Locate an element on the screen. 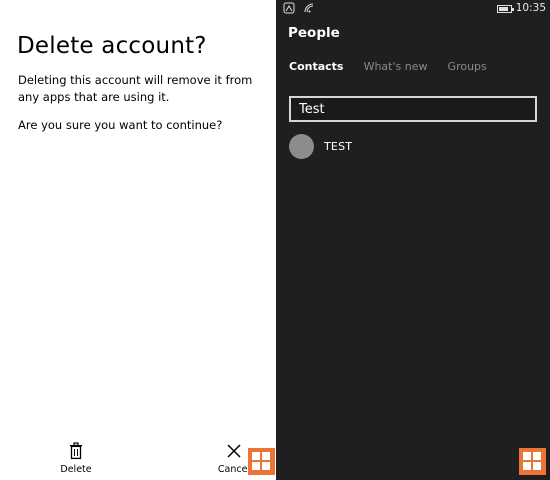 This screenshot has width=550, height=480. close-icon is located at coordinates (234, 451).